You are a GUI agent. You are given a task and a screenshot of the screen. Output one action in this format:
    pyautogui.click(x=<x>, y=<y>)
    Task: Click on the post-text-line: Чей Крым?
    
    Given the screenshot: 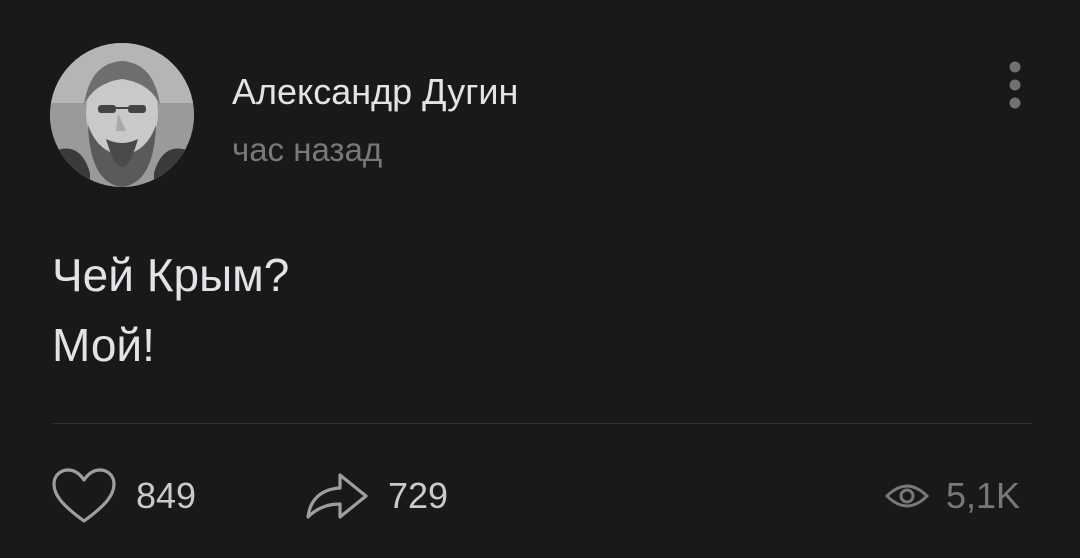 What is the action you would take?
    pyautogui.click(x=171, y=275)
    